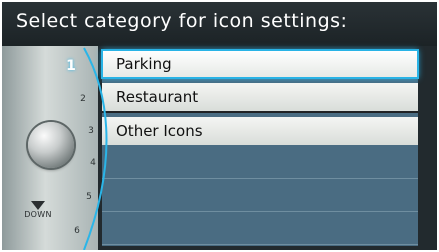 The height and width of the screenshot is (252, 439). I want to click on down-label: DOWN, so click(38, 214).